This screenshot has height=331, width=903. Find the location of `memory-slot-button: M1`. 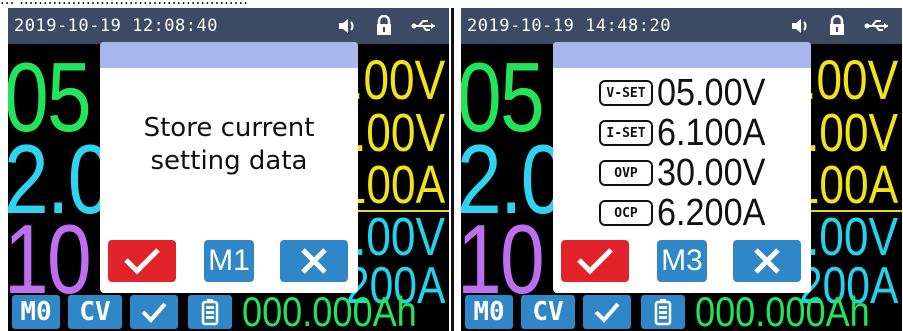

memory-slot-button: M1 is located at coordinates (229, 261).